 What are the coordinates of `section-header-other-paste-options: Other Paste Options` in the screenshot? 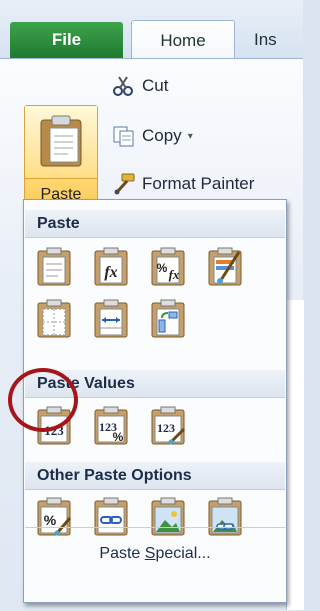 It's located at (155, 476).